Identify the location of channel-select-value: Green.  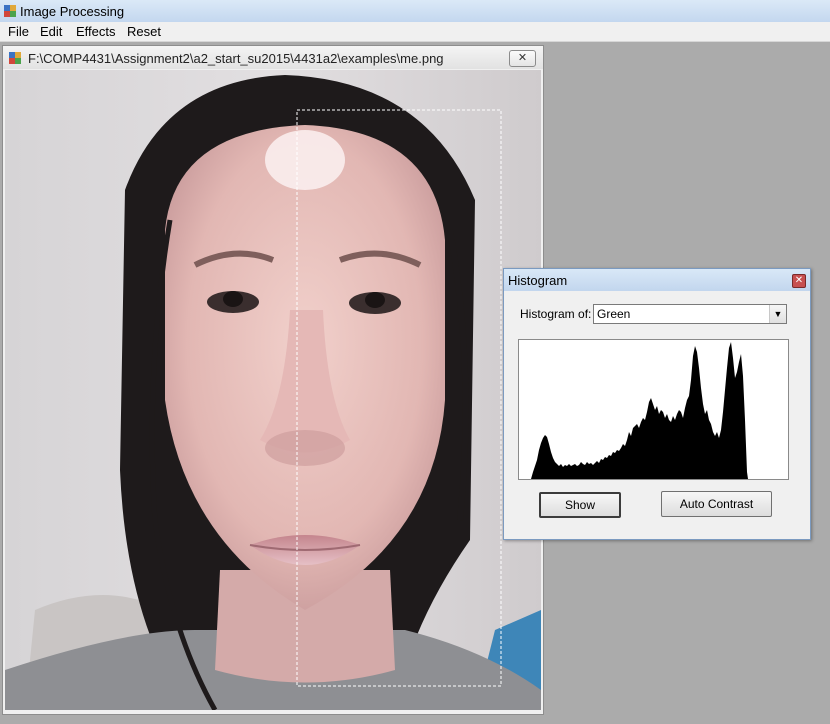
(614, 314).